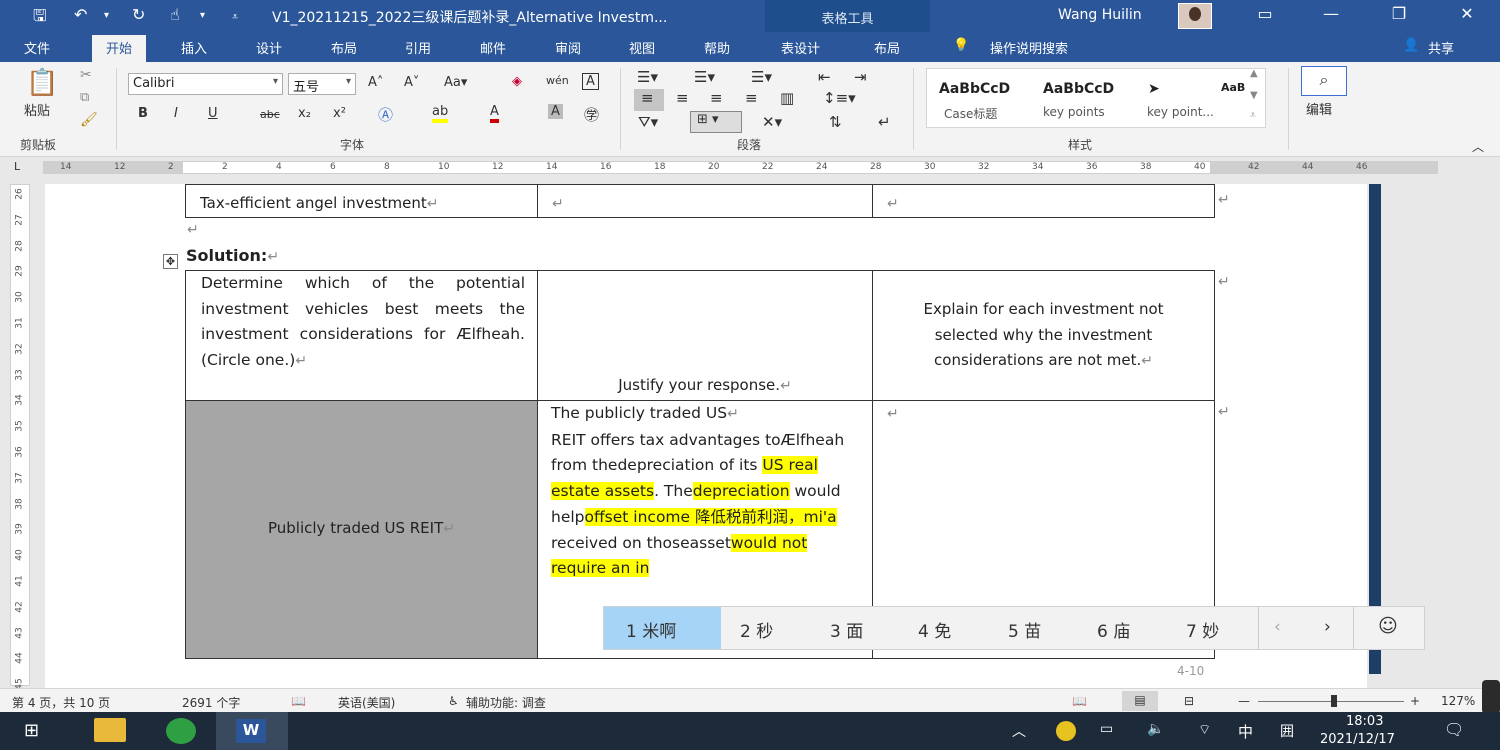 This screenshot has width=1500, height=750. What do you see at coordinates (110, 730) in the screenshot?
I see `file-explorer-icon` at bounding box center [110, 730].